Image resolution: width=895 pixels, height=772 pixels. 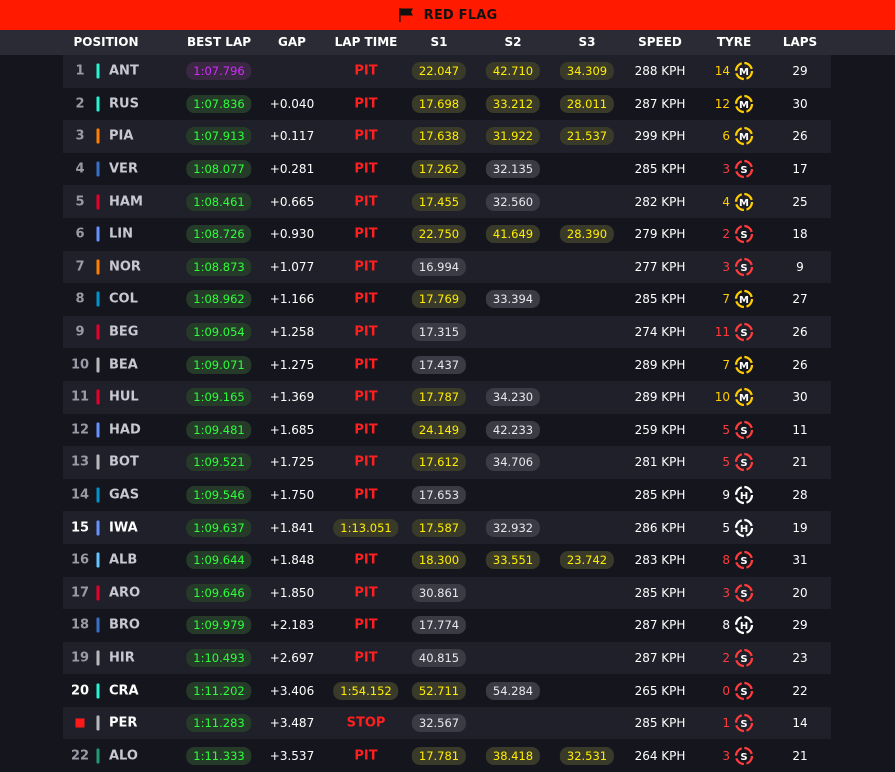 What do you see at coordinates (125, 429) in the screenshot?
I see `driver-code: HAD` at bounding box center [125, 429].